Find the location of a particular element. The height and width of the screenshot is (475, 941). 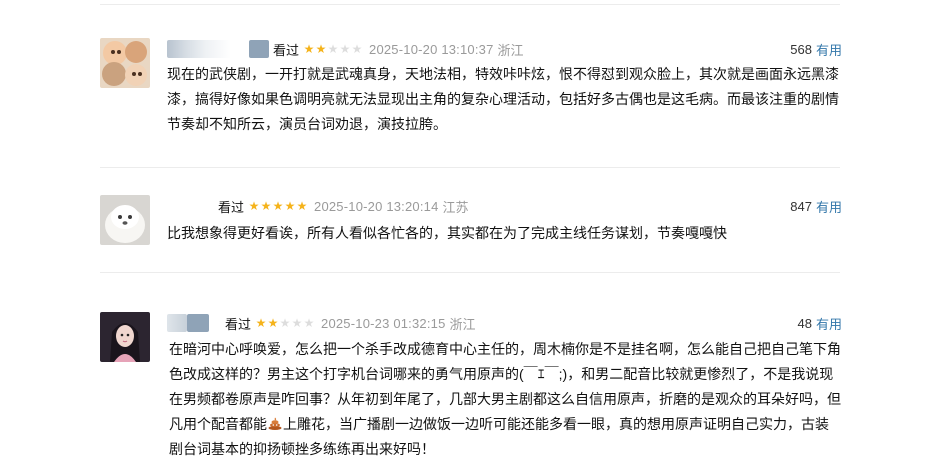

poop-emoji-icon is located at coordinates (275, 421).